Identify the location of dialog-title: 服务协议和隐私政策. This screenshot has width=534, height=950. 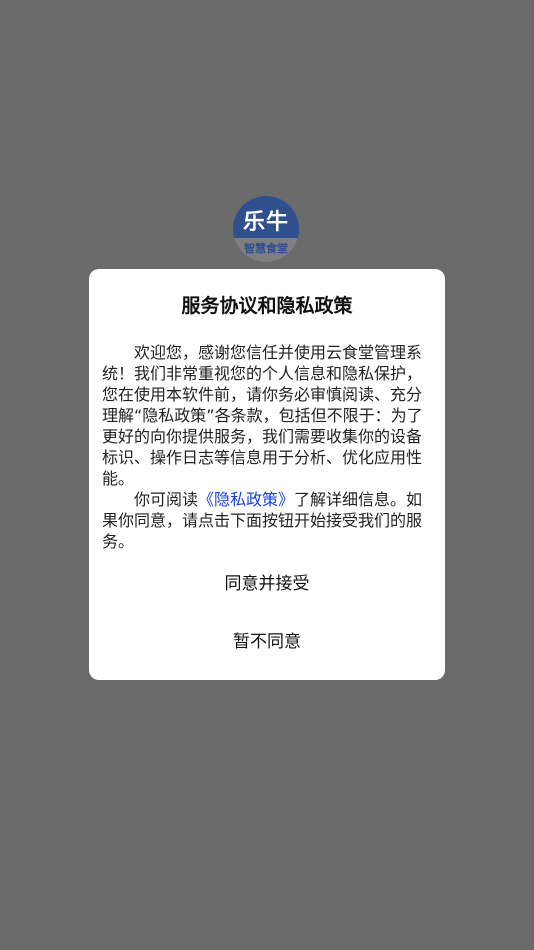
(267, 306).